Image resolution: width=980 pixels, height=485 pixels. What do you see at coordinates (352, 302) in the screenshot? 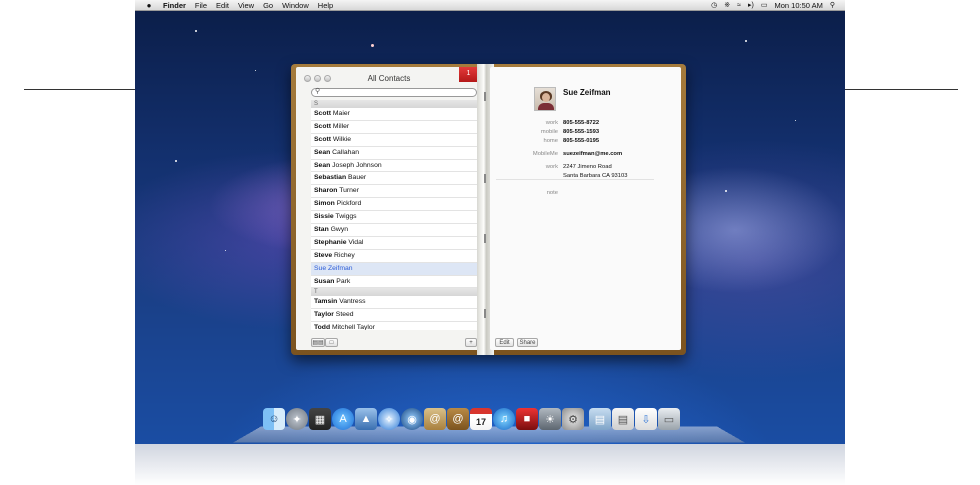
I see `last-name: Vantress` at bounding box center [352, 302].